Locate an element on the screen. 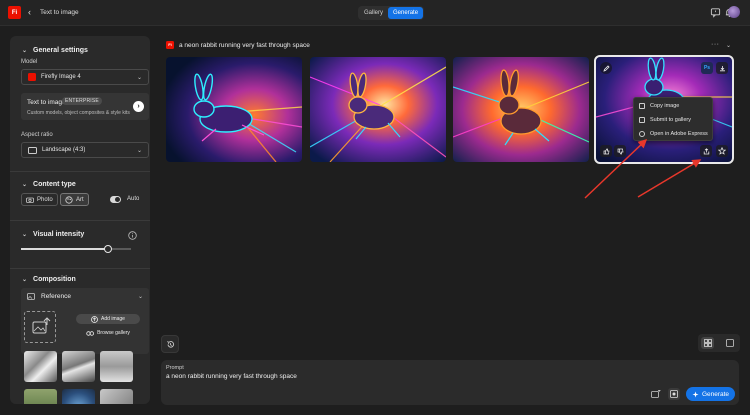 The height and width of the screenshot is (415, 750). generate-button: Generate is located at coordinates (710, 394).